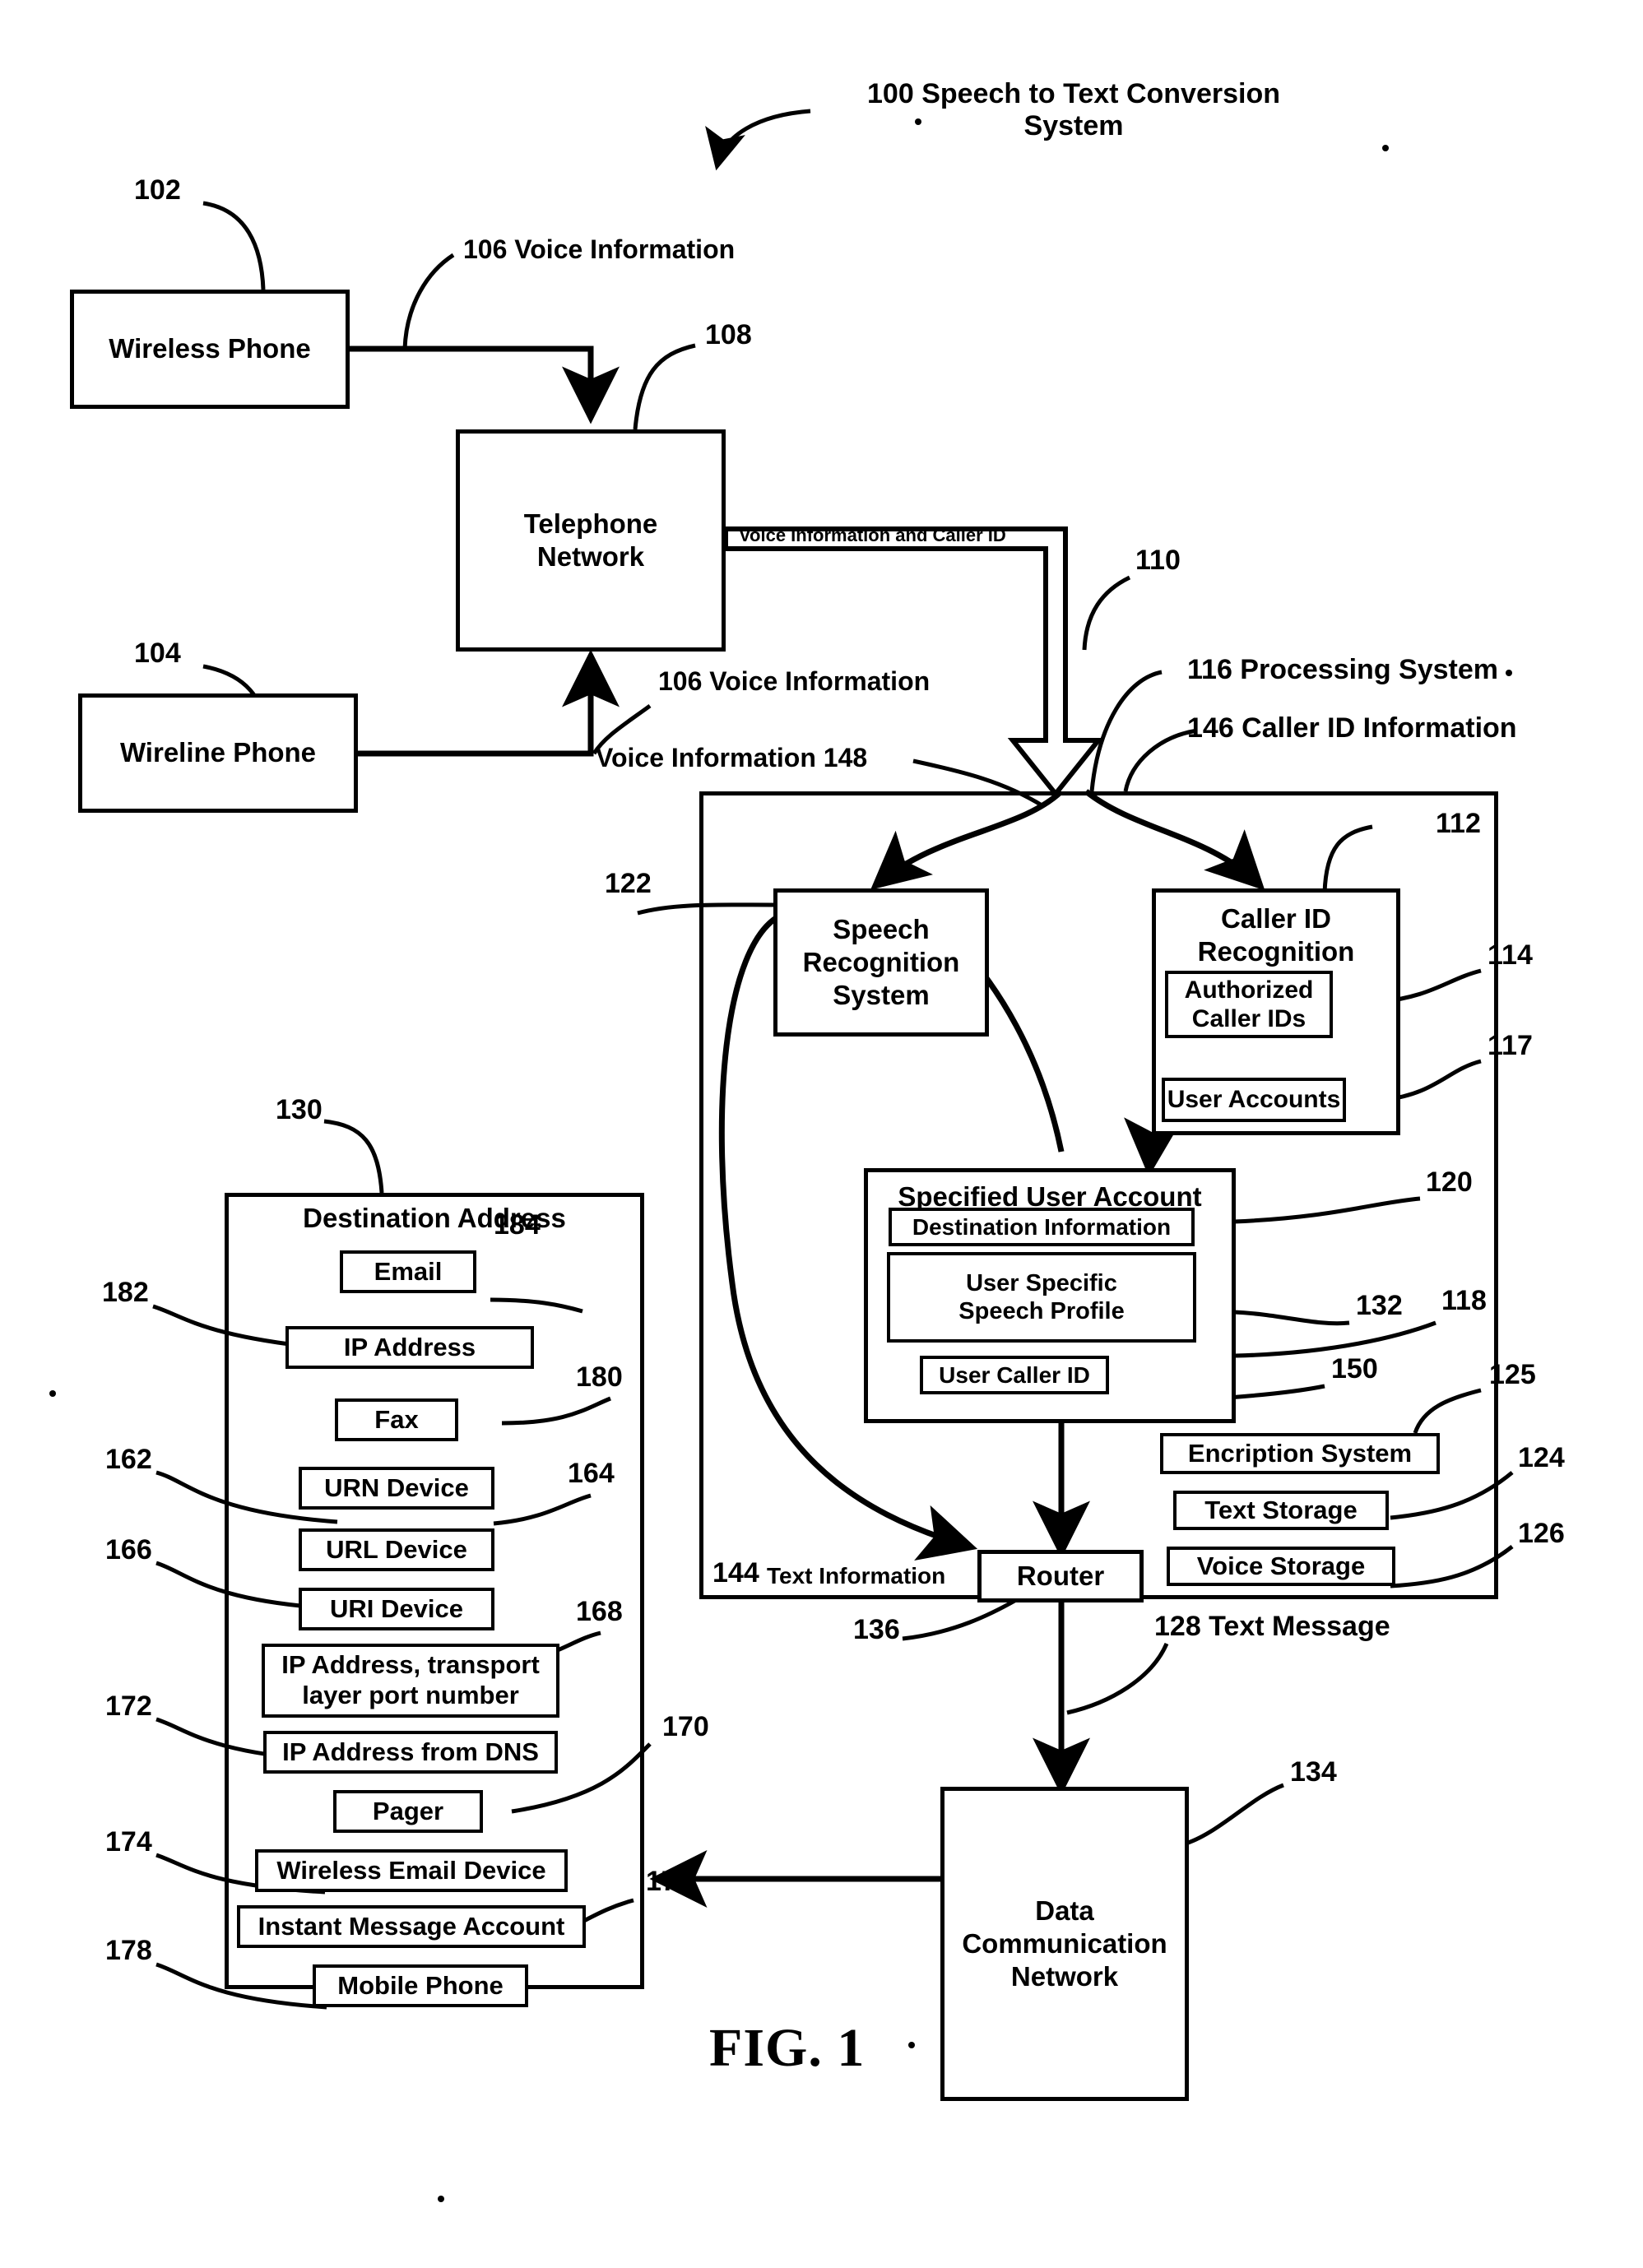  Describe the element at coordinates (1249, 990) in the screenshot. I see `authorized-caller-ids-line1: Authorized` at that location.